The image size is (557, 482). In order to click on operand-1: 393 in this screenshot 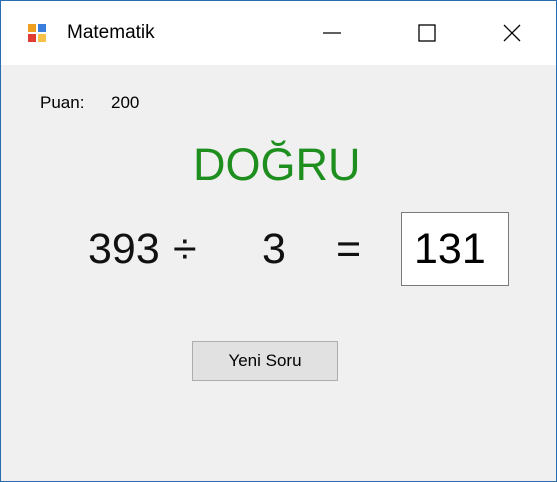, I will do `click(124, 249)`.